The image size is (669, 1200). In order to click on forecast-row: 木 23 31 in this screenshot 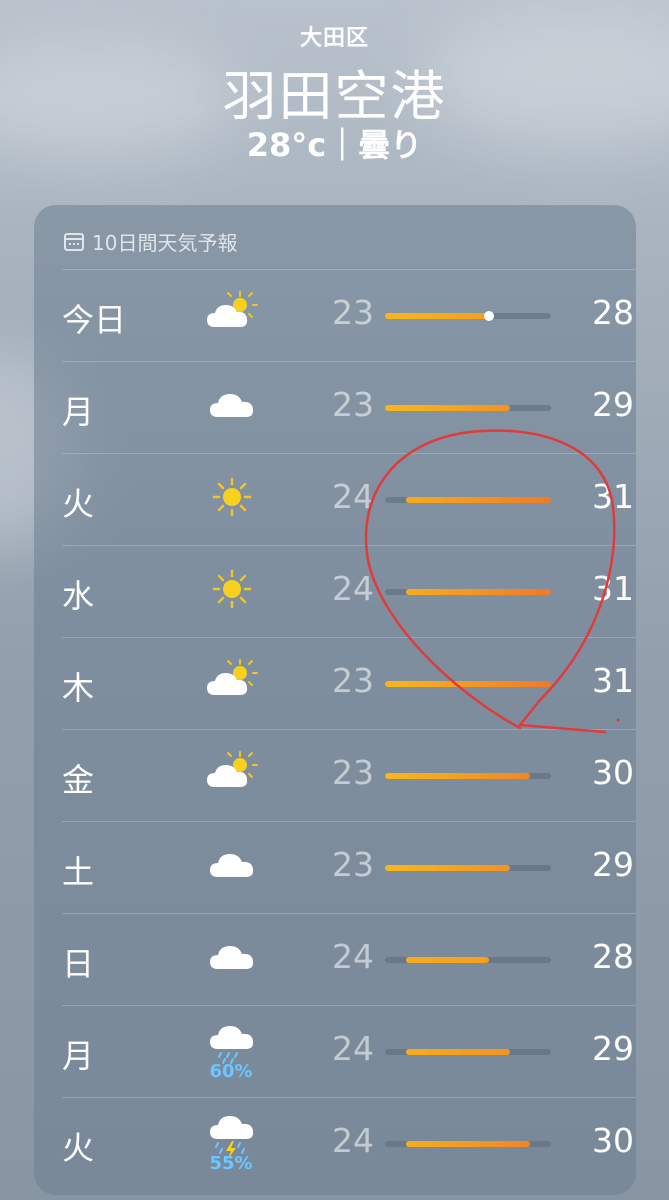, I will do `click(349, 683)`.